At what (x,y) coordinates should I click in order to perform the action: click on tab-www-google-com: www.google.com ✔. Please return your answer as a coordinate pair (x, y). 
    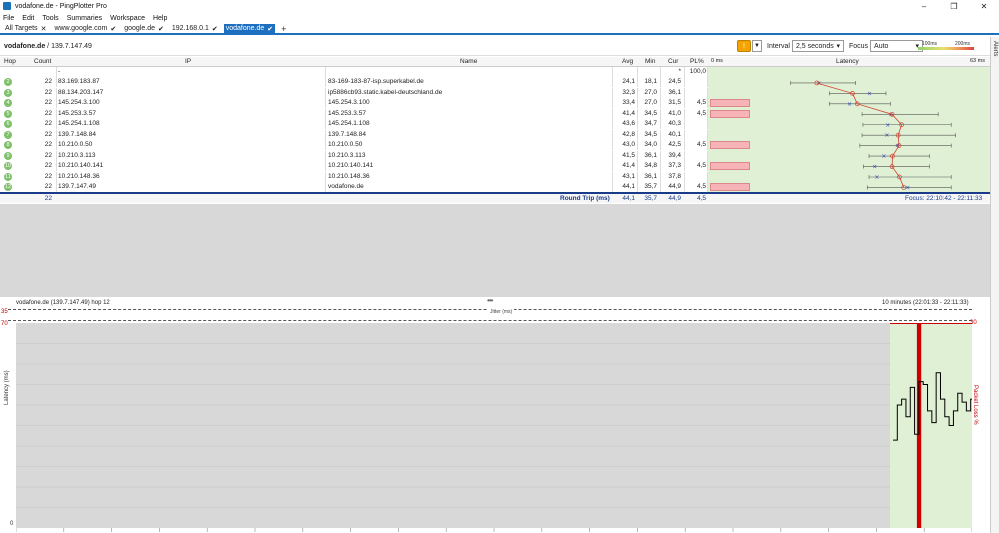
    Looking at the image, I should click on (85, 29).